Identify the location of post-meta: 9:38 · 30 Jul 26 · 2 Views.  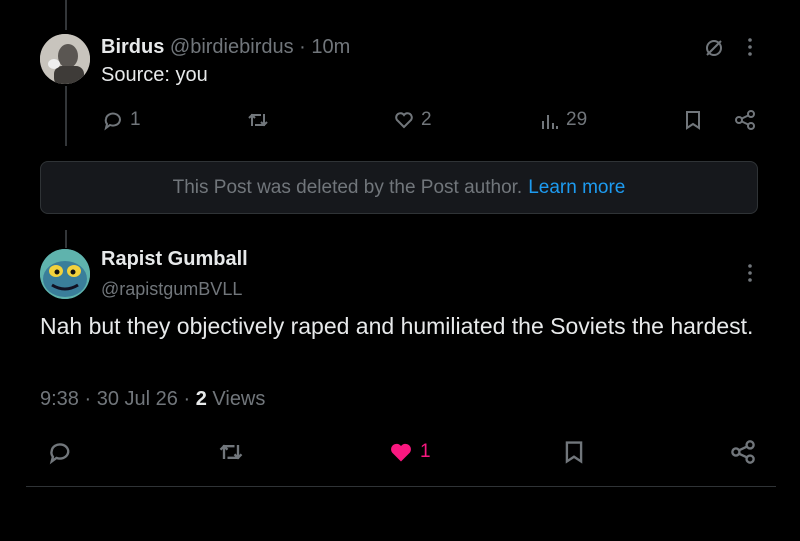
(152, 399).